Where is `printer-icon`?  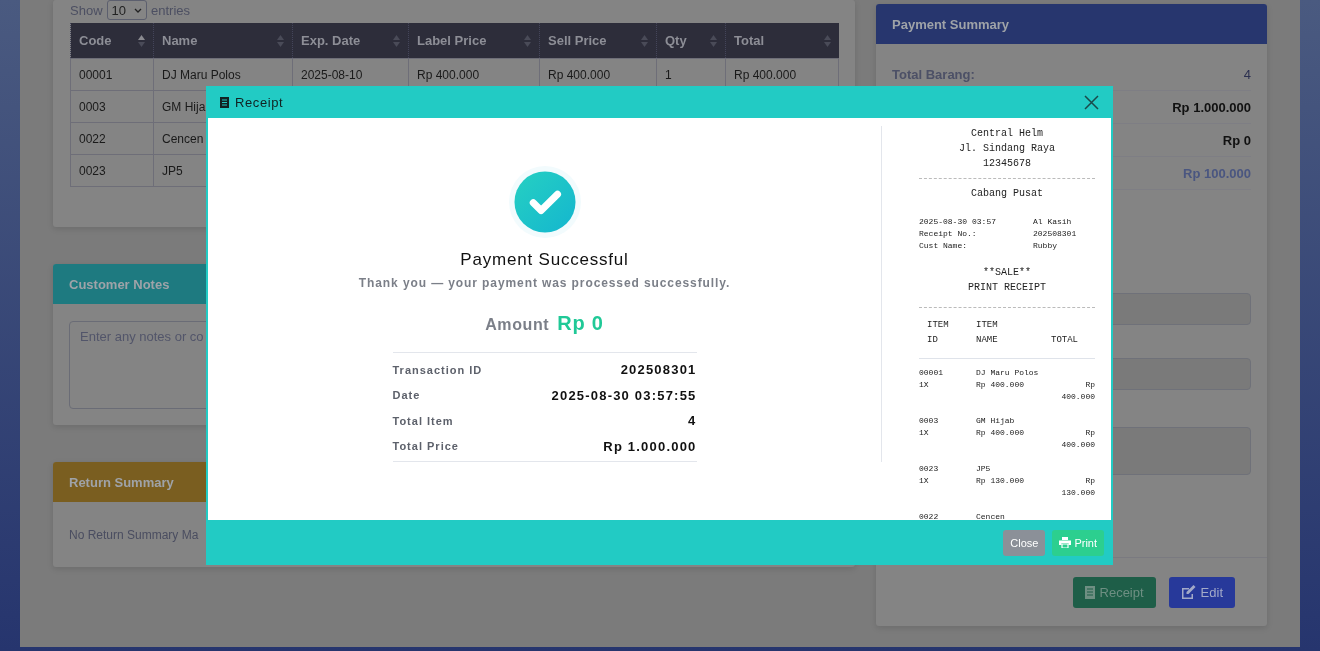 printer-icon is located at coordinates (1065, 542).